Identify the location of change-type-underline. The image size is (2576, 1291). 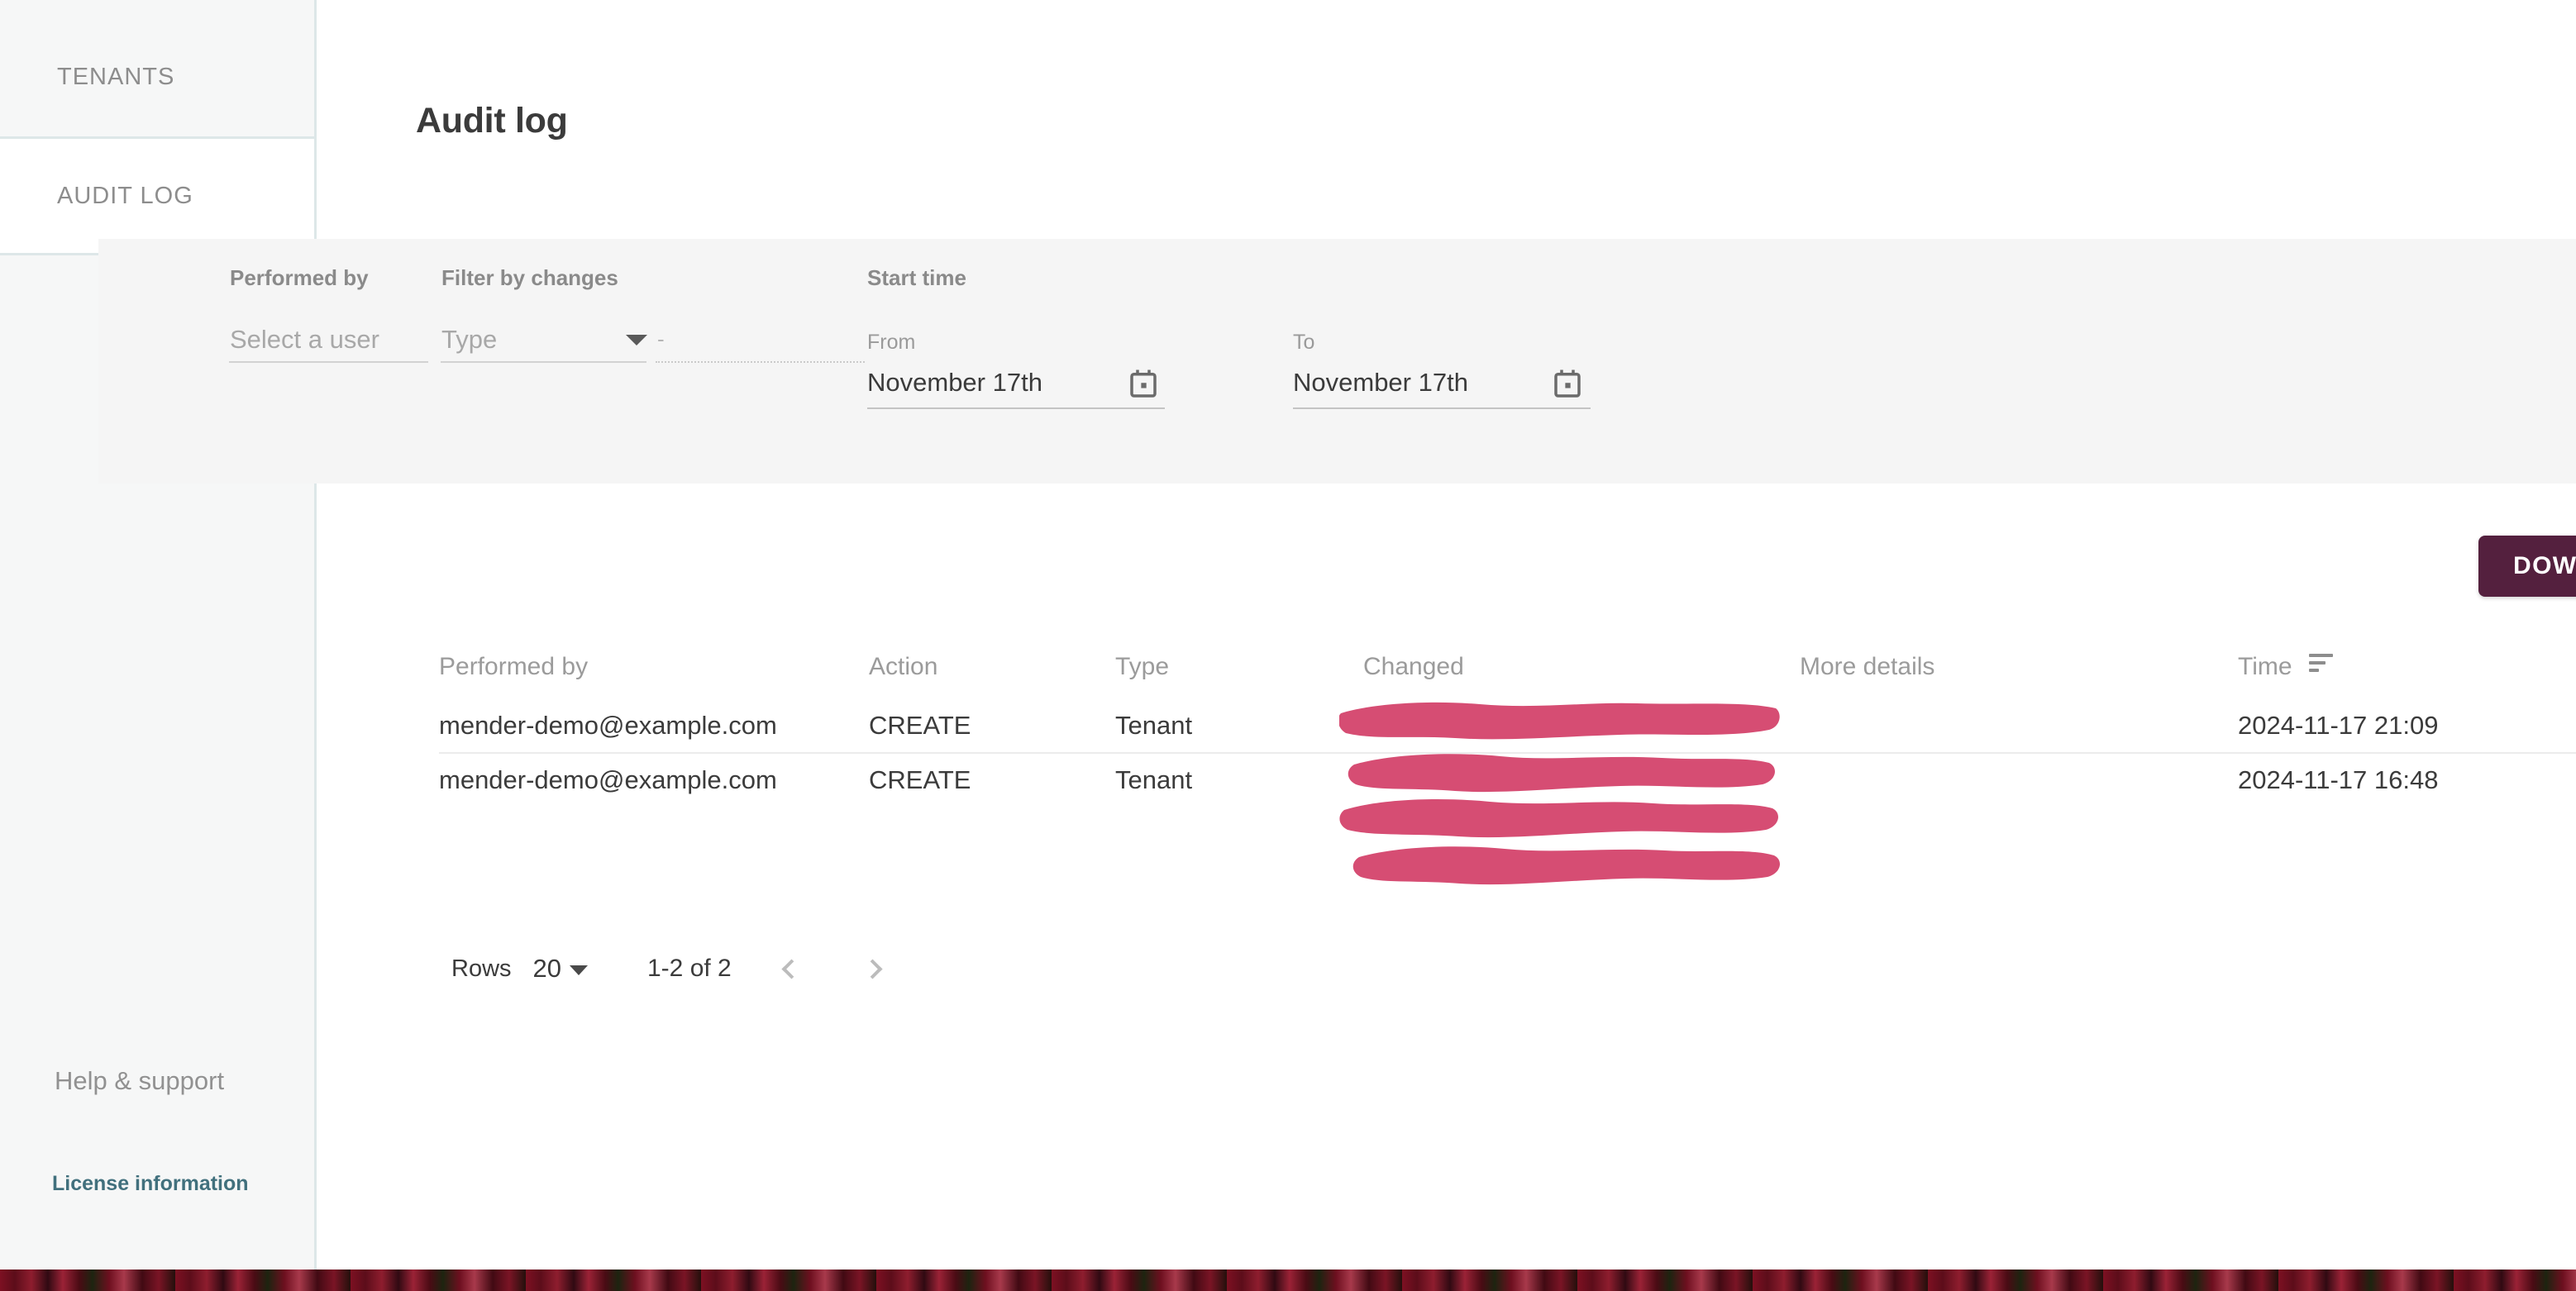
(543, 362).